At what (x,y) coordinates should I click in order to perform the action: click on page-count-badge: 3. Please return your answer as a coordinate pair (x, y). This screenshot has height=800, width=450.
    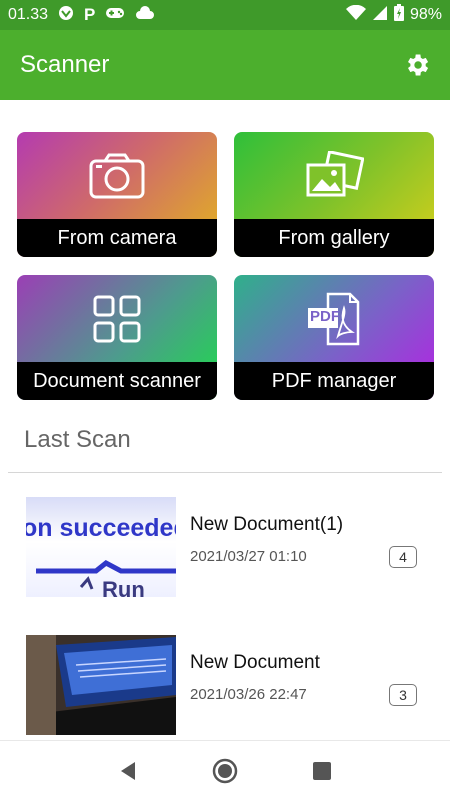
    Looking at the image, I should click on (403, 695).